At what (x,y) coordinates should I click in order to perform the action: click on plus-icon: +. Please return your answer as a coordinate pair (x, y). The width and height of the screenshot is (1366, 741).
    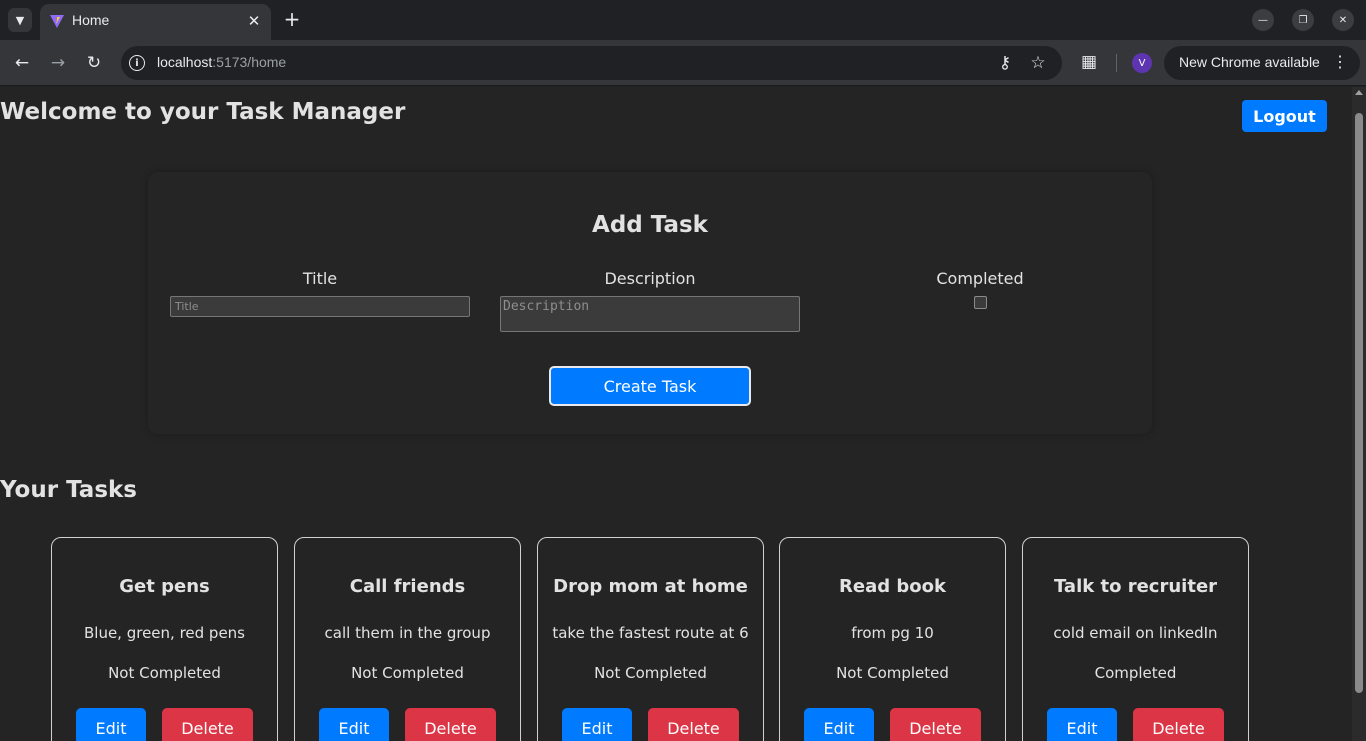
    Looking at the image, I should click on (292, 19).